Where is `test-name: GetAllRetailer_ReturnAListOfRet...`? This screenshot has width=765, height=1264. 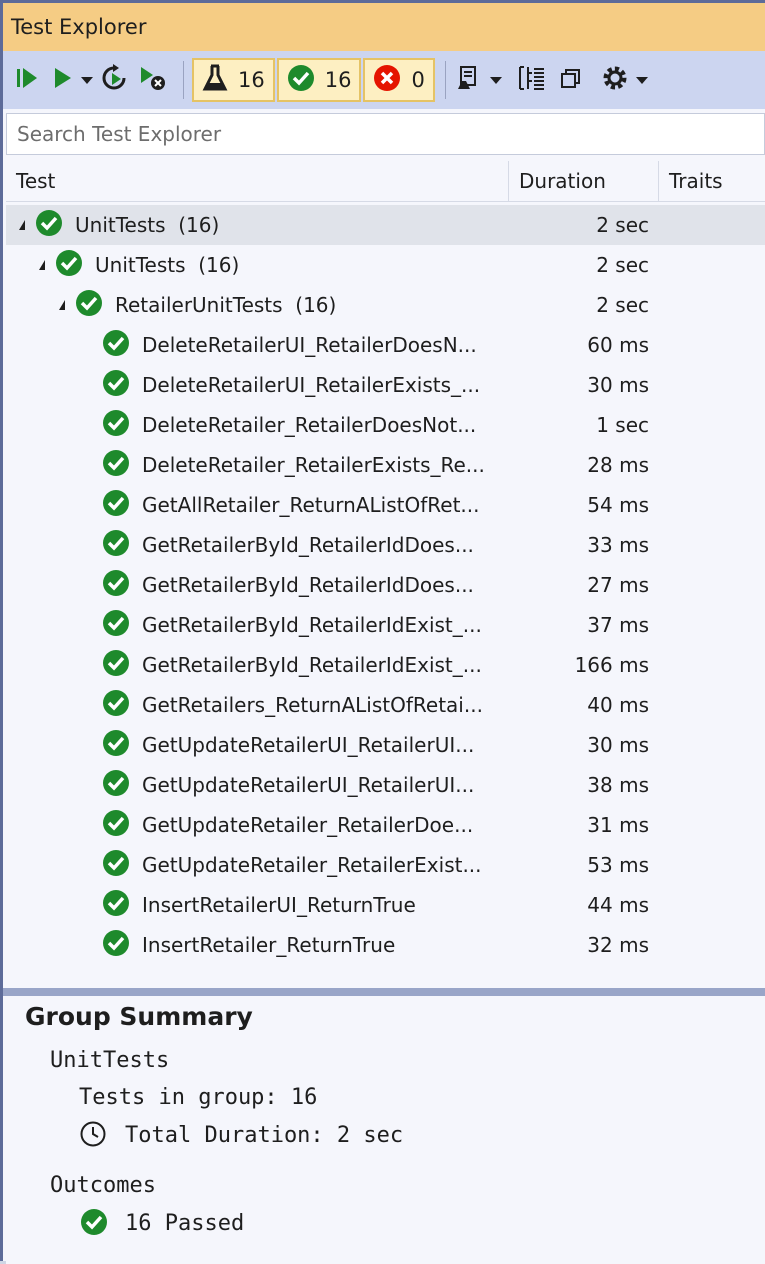 test-name: GetAllRetailer_ReturnAListOfRet... is located at coordinates (311, 505).